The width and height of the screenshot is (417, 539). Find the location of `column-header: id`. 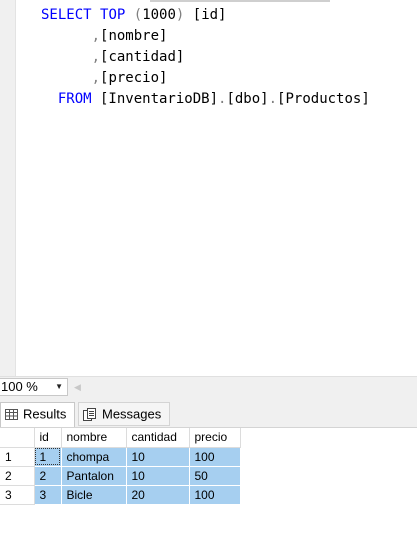

column-header: id is located at coordinates (48, 438).